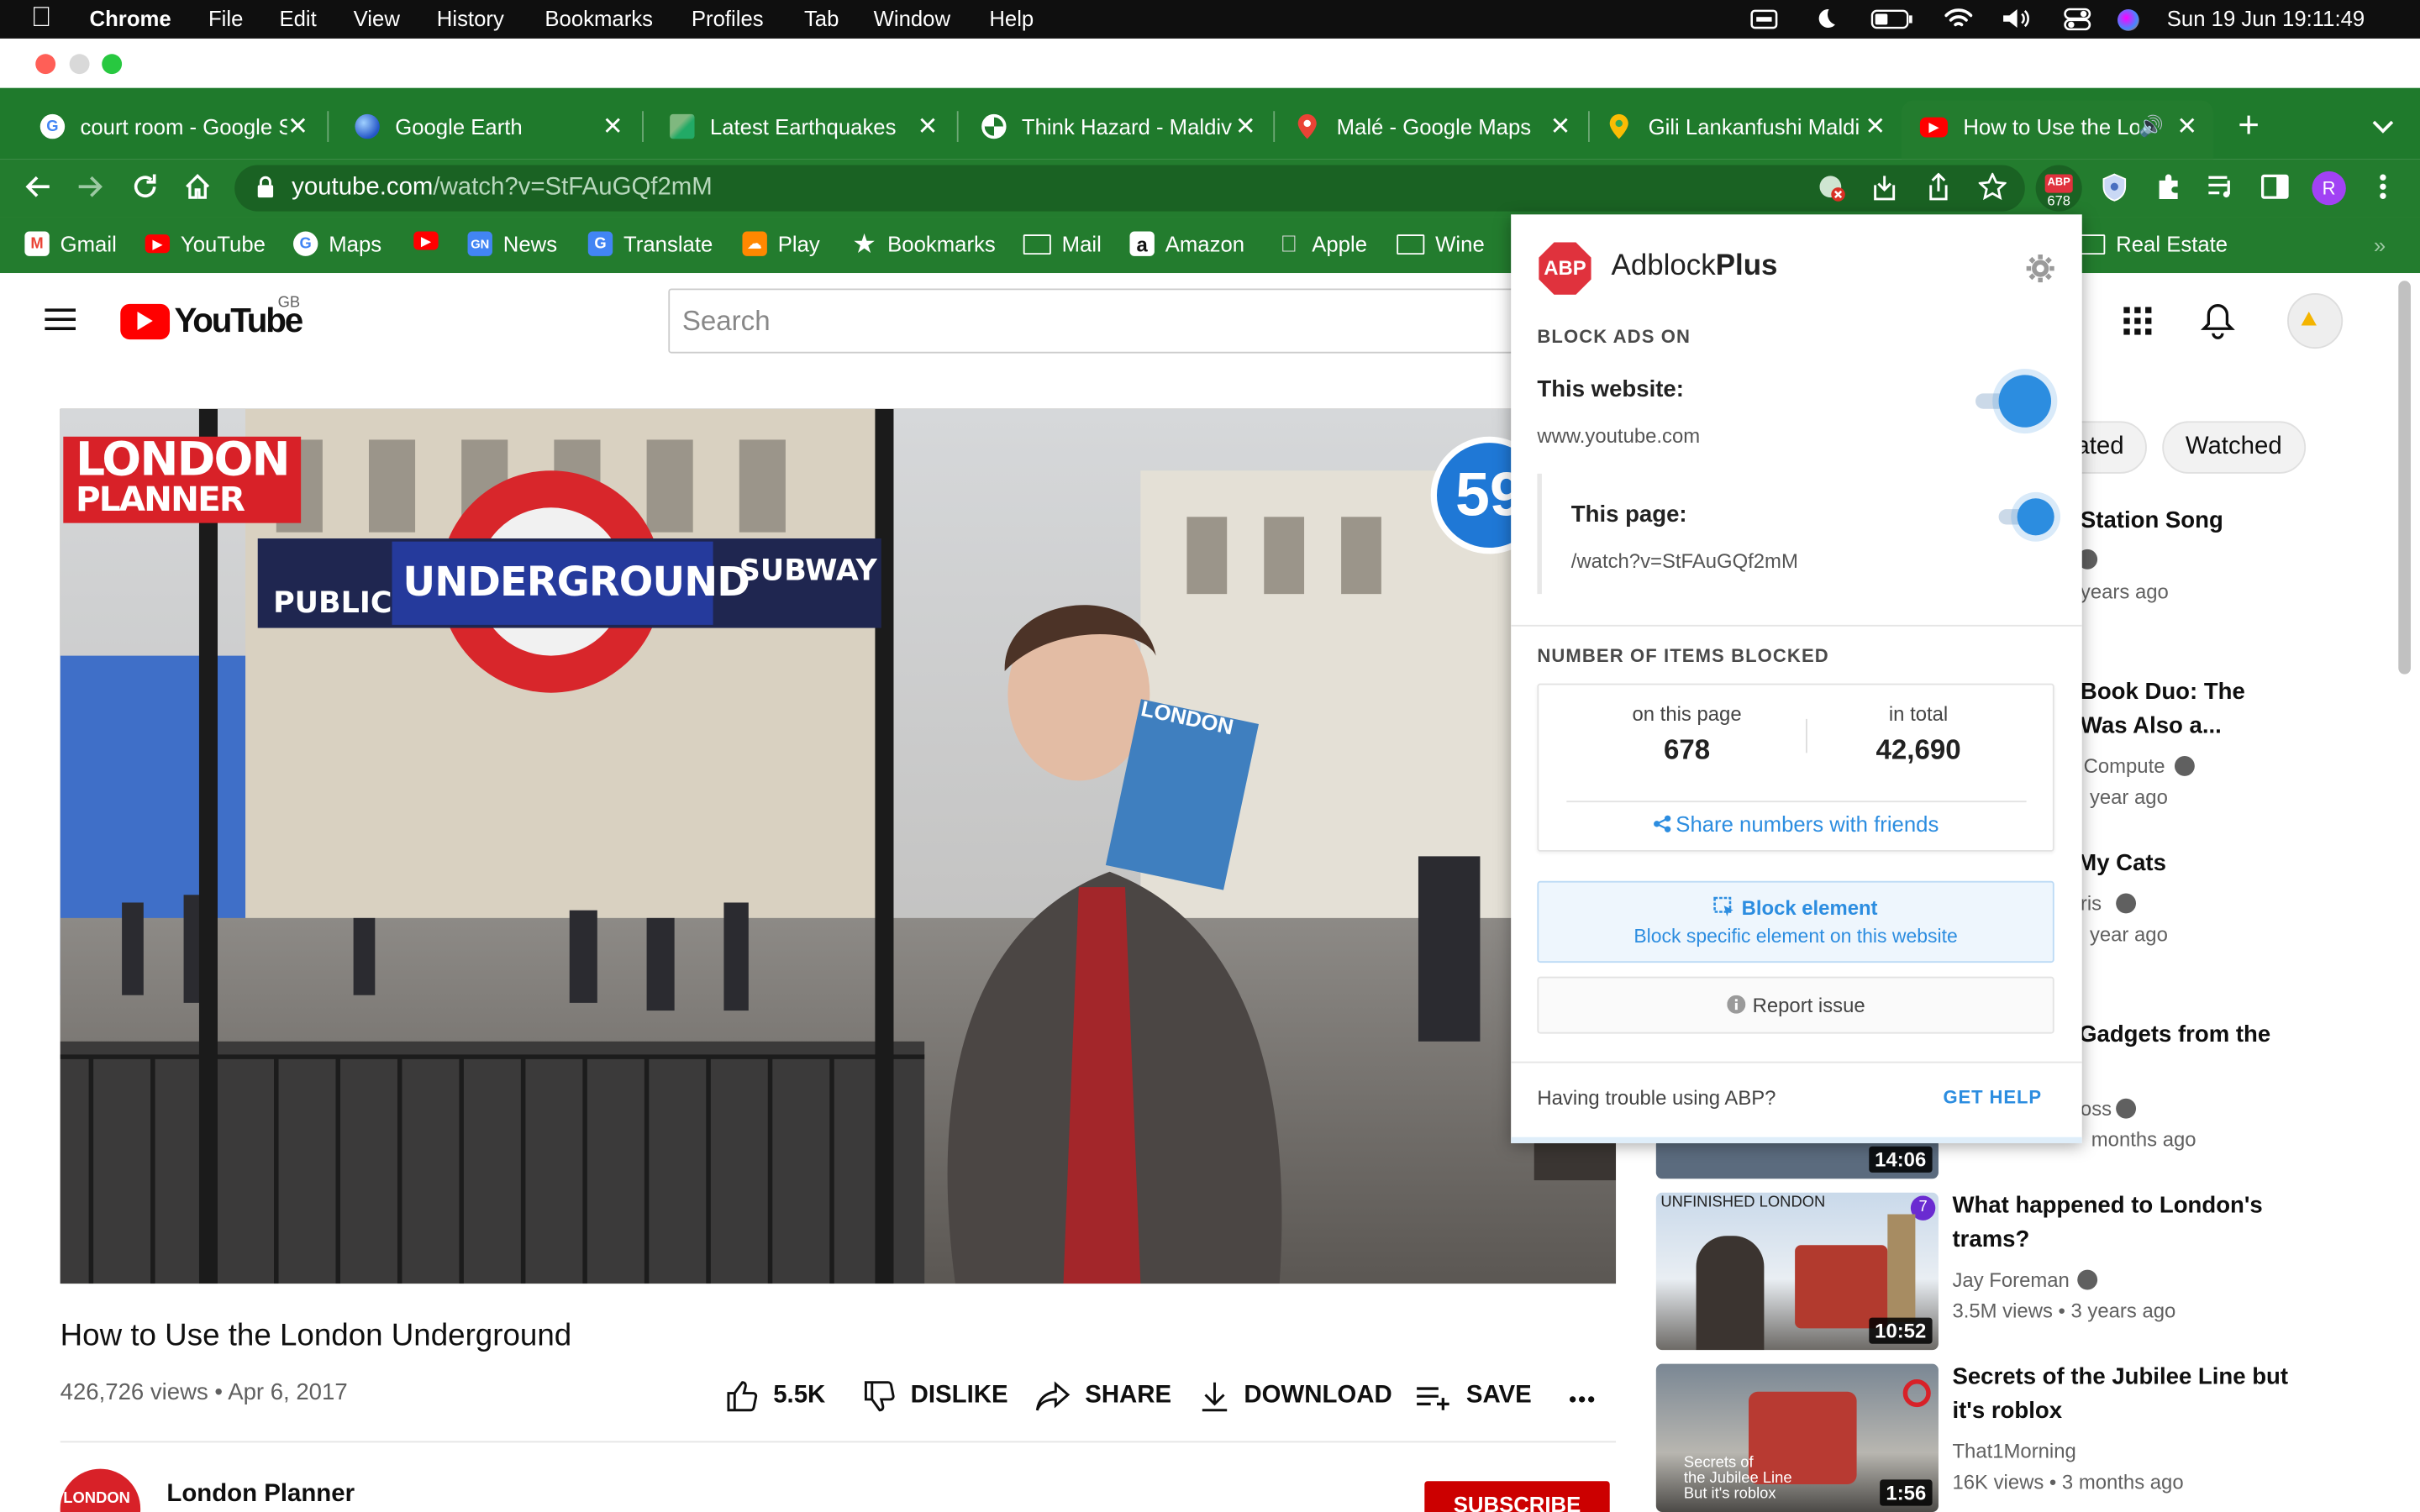 The width and height of the screenshot is (2420, 1512). I want to click on bookmark-real-estate: Real Estate, so click(2152, 244).